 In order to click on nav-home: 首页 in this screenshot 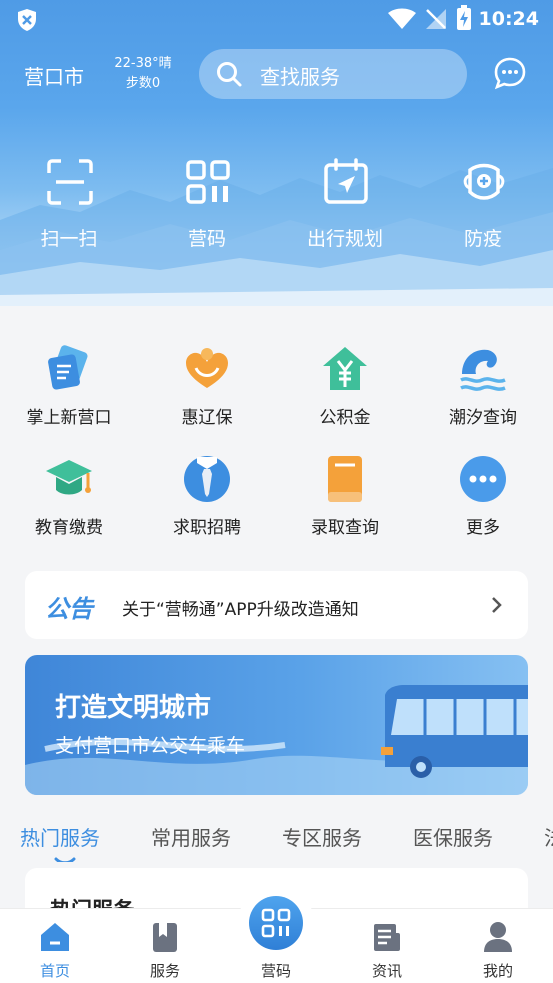, I will do `click(55, 946)`.